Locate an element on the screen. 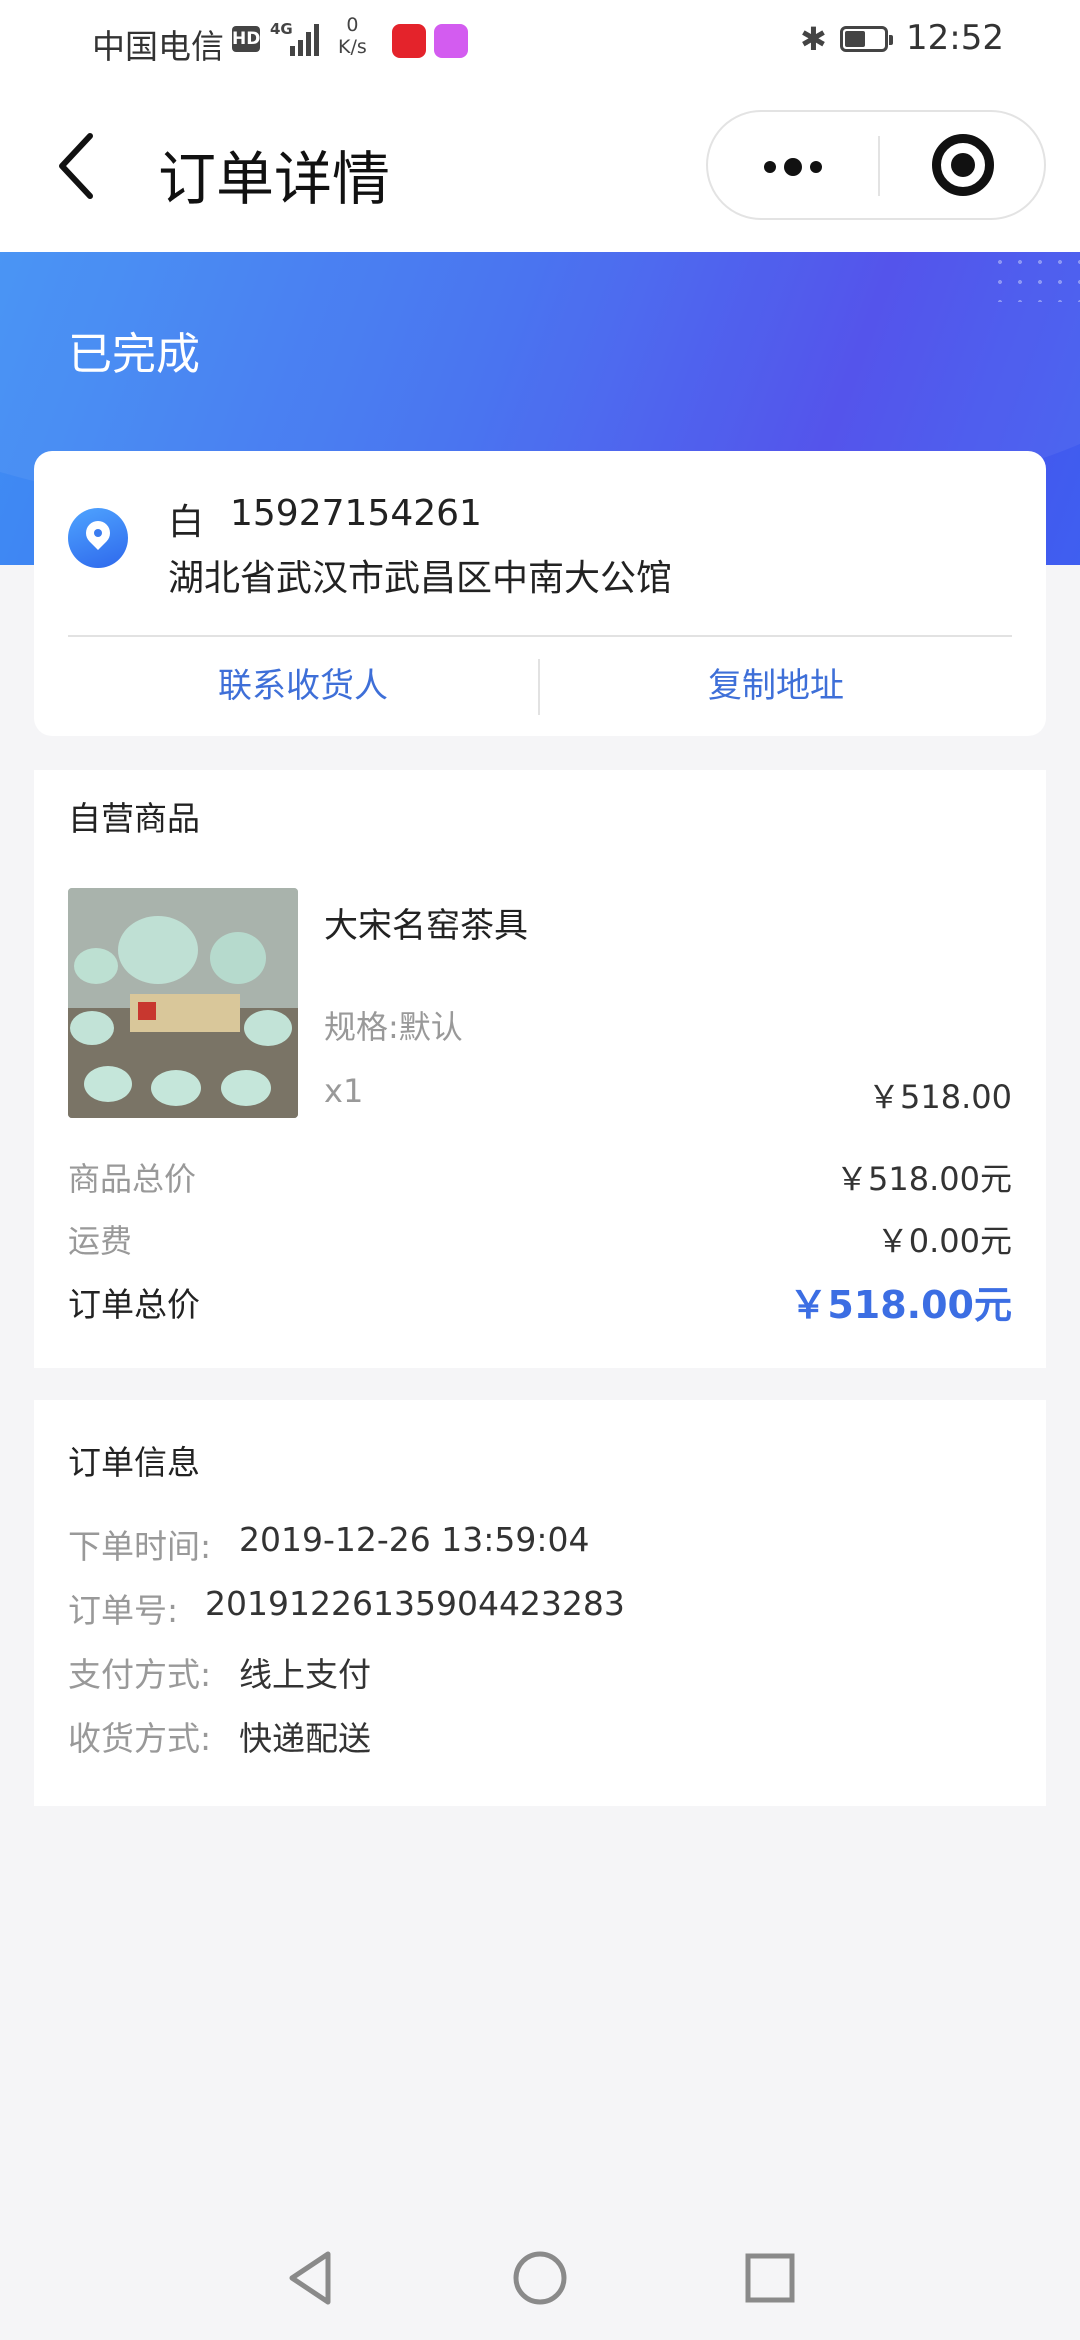 The width and height of the screenshot is (1080, 2340). page-title: 订单详情 is located at coordinates (274, 179).